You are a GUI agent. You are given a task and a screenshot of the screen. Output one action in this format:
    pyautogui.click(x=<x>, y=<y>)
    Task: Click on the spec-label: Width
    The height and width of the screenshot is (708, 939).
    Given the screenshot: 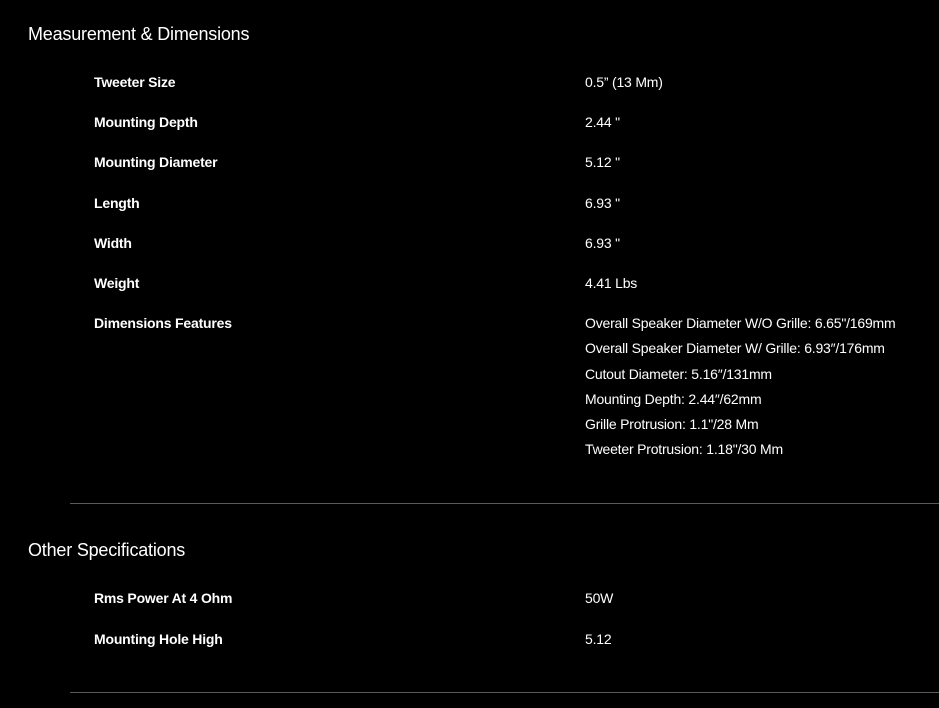 What is the action you would take?
    pyautogui.click(x=113, y=243)
    